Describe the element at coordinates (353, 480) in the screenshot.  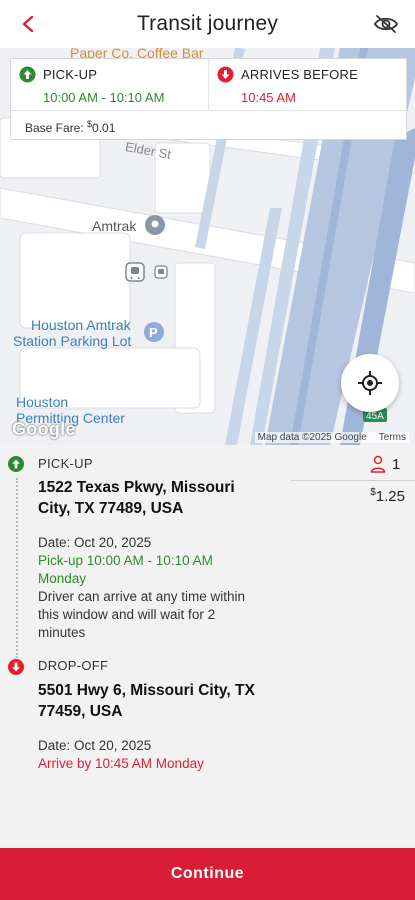
I see `price-divider` at that location.